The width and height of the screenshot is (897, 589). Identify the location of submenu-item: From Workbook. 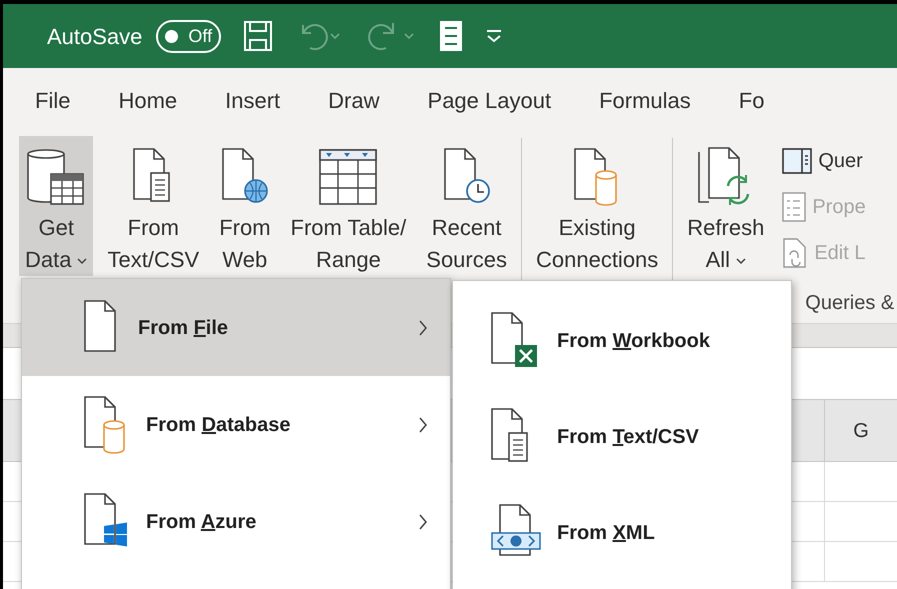
(622, 341).